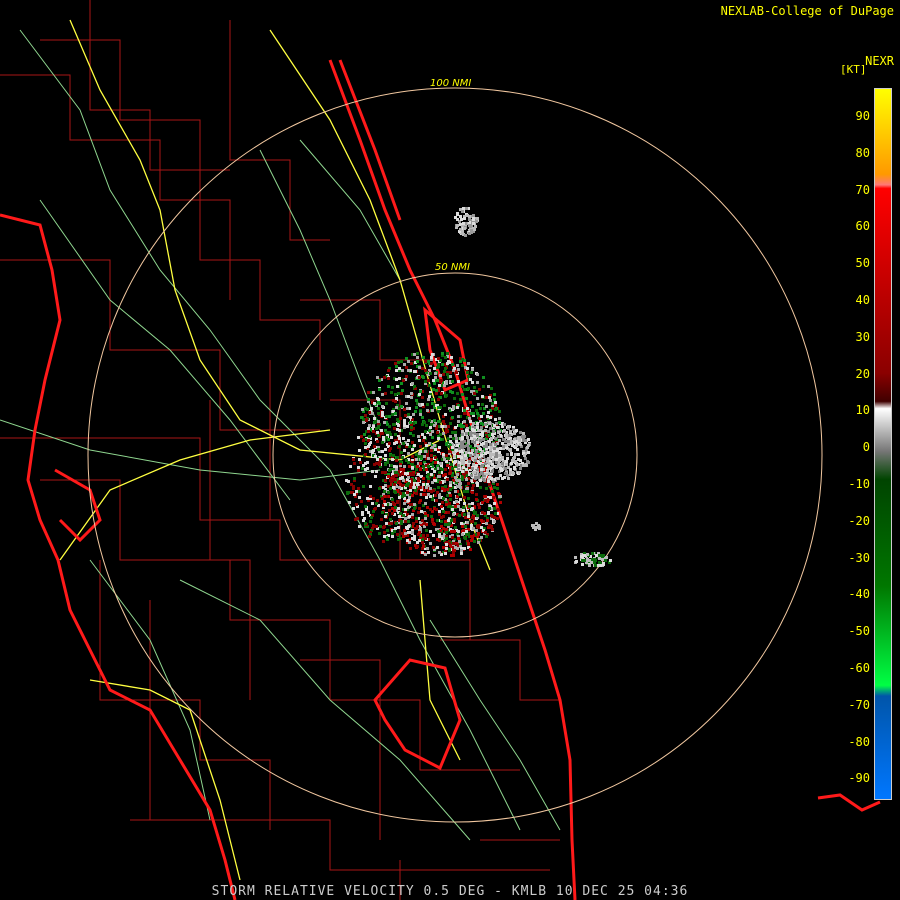 The width and height of the screenshot is (900, 900). What do you see at coordinates (859, 778) in the screenshot?
I see `legend-tick: -90` at bounding box center [859, 778].